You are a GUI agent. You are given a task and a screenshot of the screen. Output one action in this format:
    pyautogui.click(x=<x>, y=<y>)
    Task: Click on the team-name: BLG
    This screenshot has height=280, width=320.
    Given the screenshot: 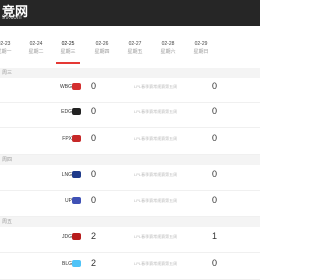 What is the action you would take?
    pyautogui.click(x=66, y=264)
    